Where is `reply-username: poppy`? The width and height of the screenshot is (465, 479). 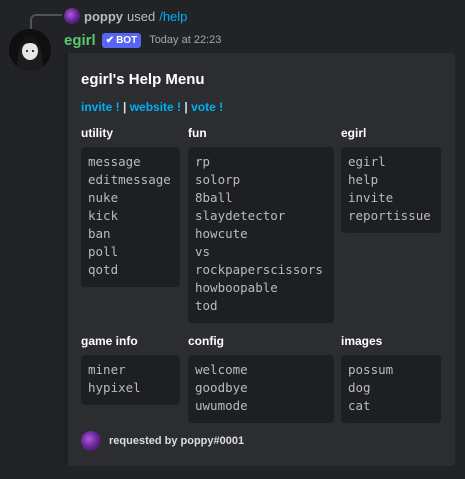
reply-username: poppy is located at coordinates (103, 16).